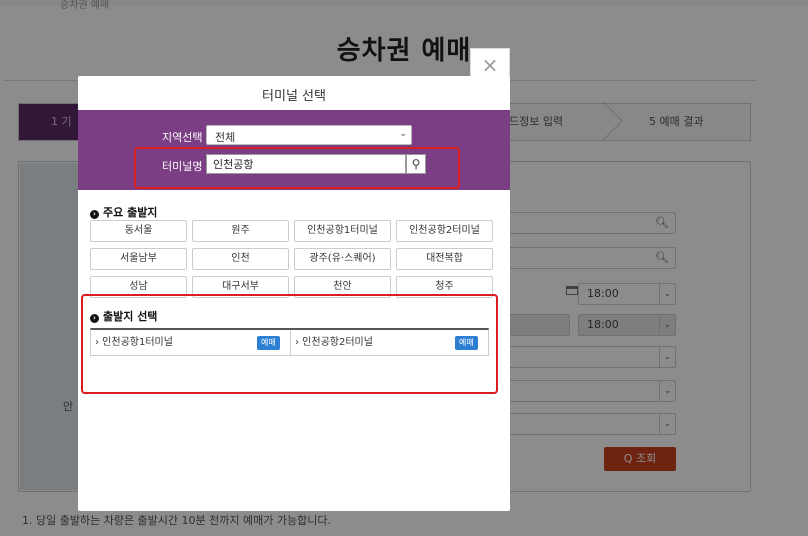 The width and height of the screenshot is (808, 536). What do you see at coordinates (342, 231) in the screenshot?
I see `terminal-button: 인천공항1터미널` at bounding box center [342, 231].